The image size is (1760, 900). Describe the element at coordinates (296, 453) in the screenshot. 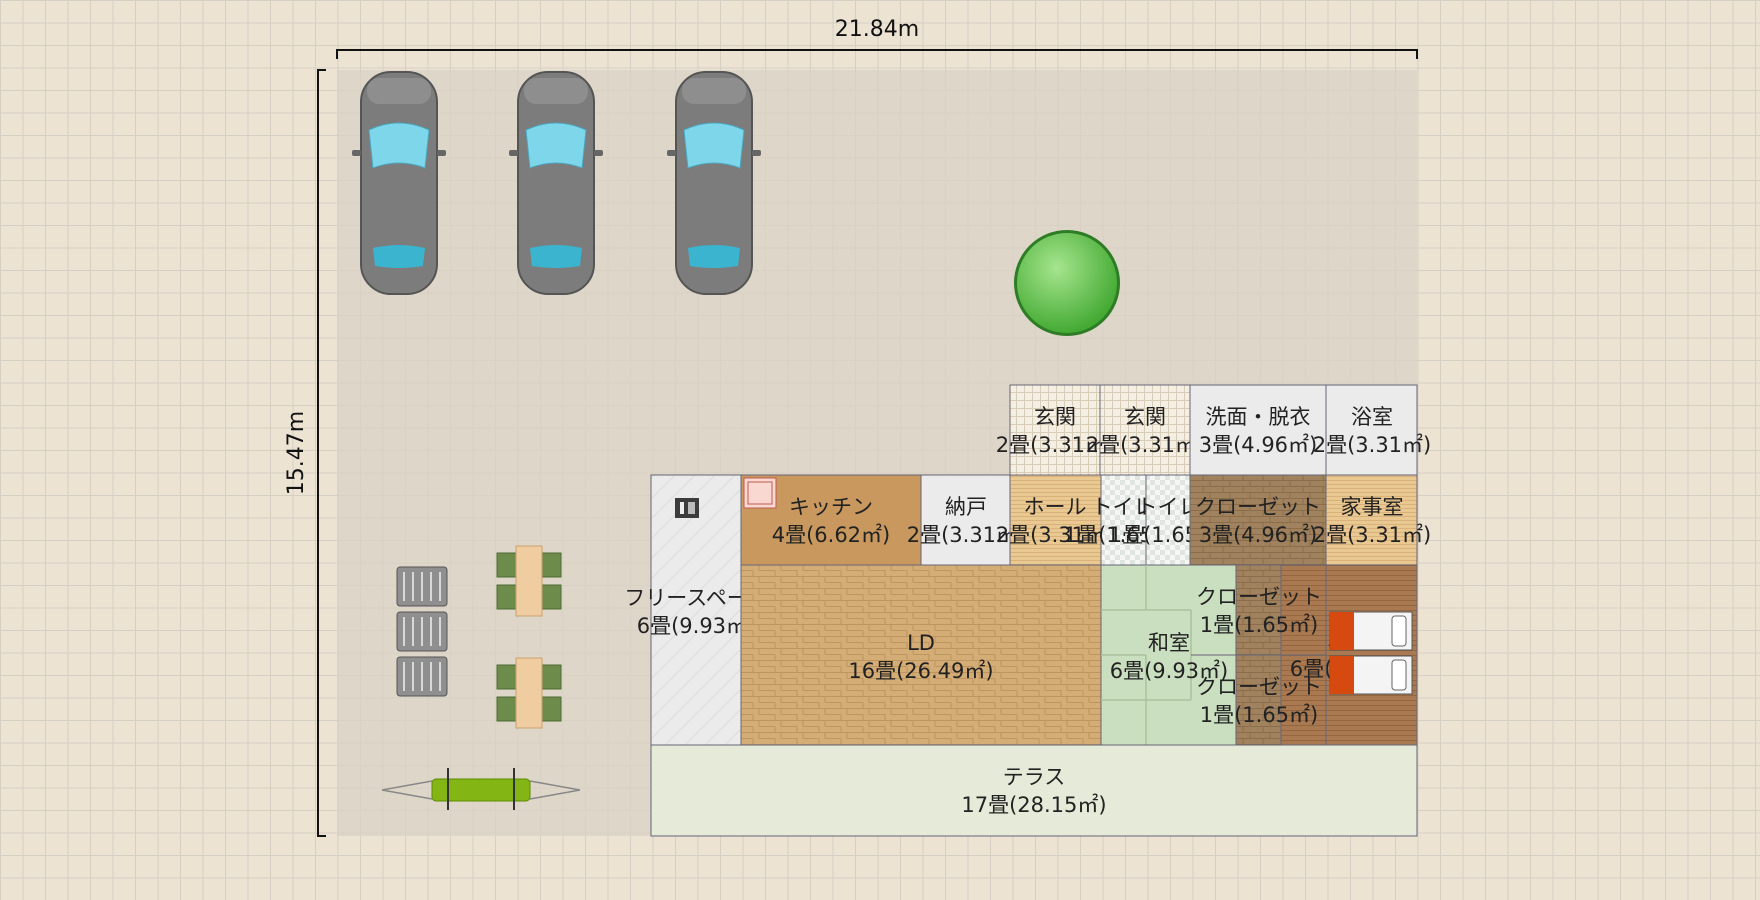

I see `height-dimension-label: 15.47m` at that location.